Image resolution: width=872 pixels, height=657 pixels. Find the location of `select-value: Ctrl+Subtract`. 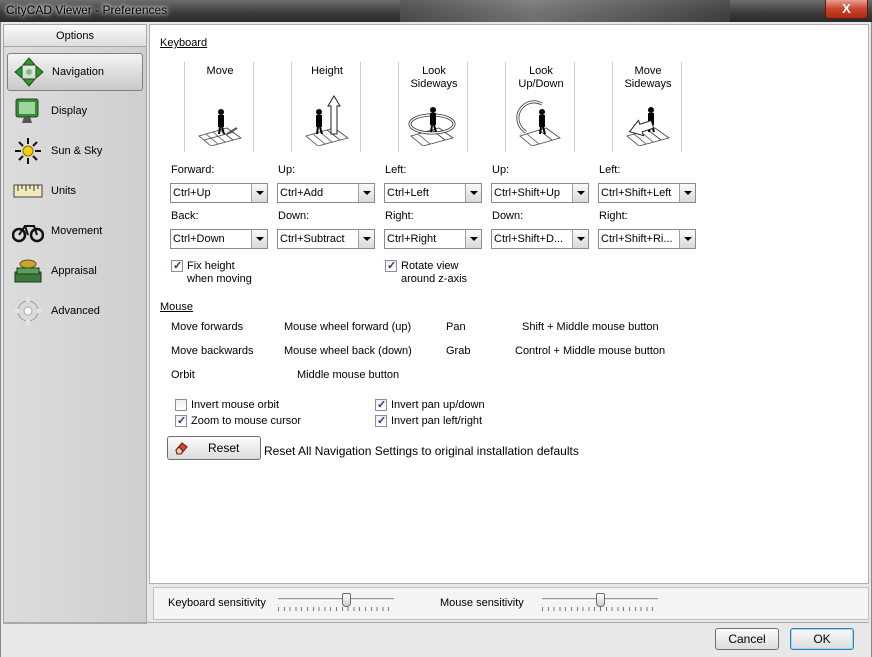

select-value: Ctrl+Subtract is located at coordinates (312, 239).